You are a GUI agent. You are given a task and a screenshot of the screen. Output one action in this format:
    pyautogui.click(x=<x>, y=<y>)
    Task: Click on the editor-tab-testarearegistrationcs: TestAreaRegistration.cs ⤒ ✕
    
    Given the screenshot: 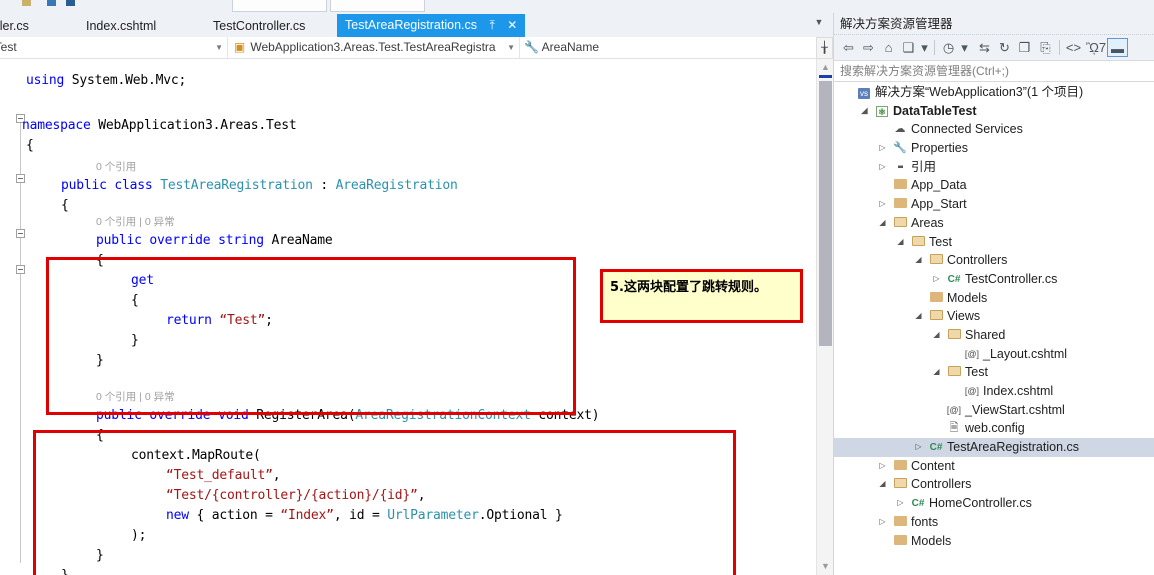 What is the action you would take?
    pyautogui.click(x=431, y=25)
    